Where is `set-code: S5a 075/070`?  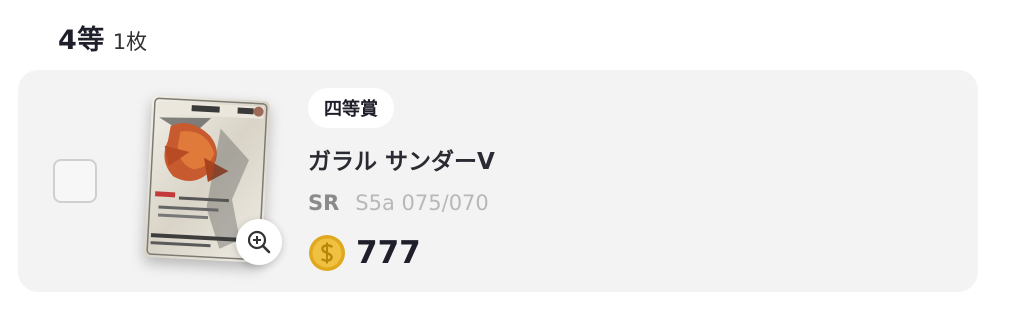
set-code: S5a 075/070 is located at coordinates (422, 203).